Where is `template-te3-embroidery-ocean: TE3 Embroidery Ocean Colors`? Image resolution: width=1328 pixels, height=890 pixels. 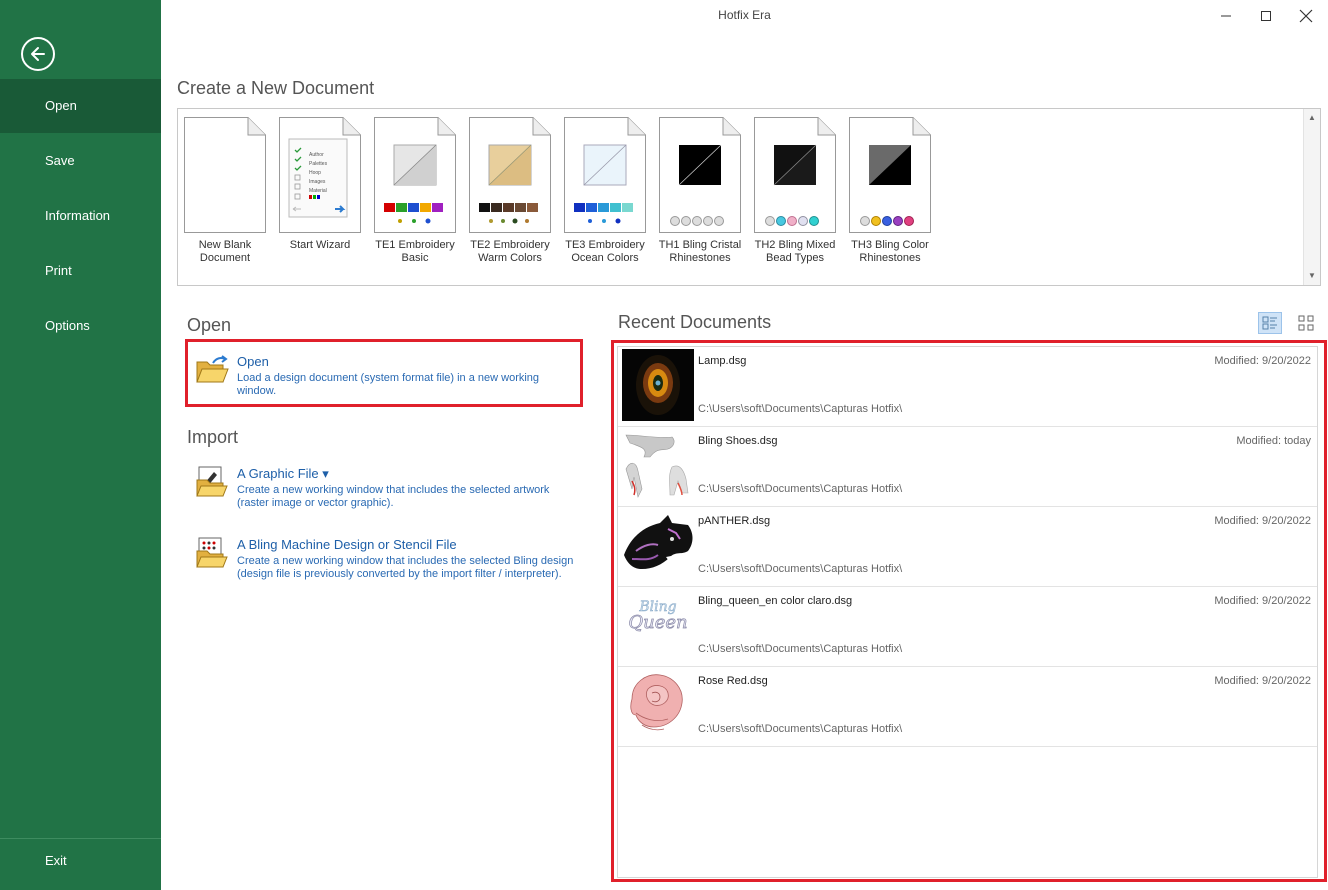
template-te3-embroidery-ocean: TE3 Embroidery Ocean Colors is located at coordinates (605, 191).